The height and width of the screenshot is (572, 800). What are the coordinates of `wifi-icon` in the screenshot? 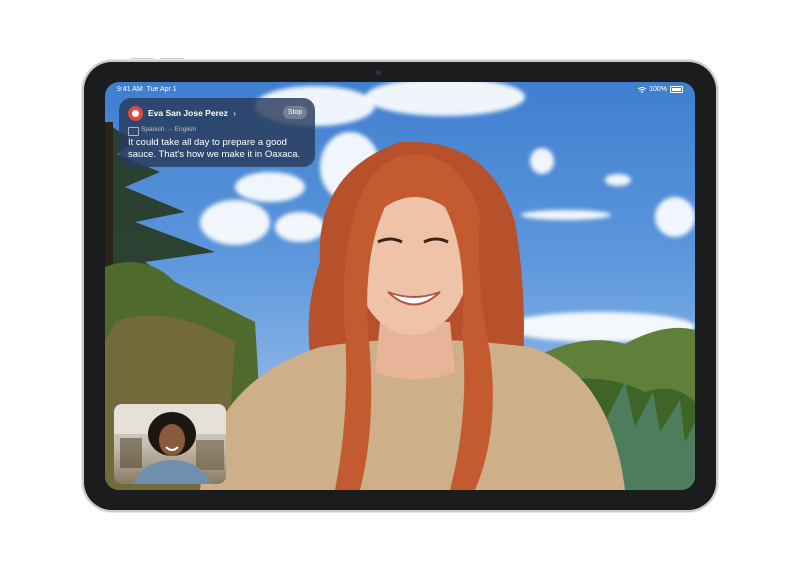 It's located at (642, 89).